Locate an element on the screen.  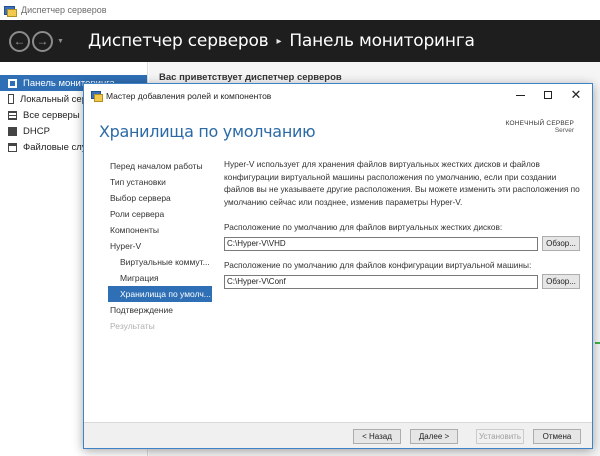
wizard-step-hyper-v: Hyper-V is located at coordinates (160, 246).